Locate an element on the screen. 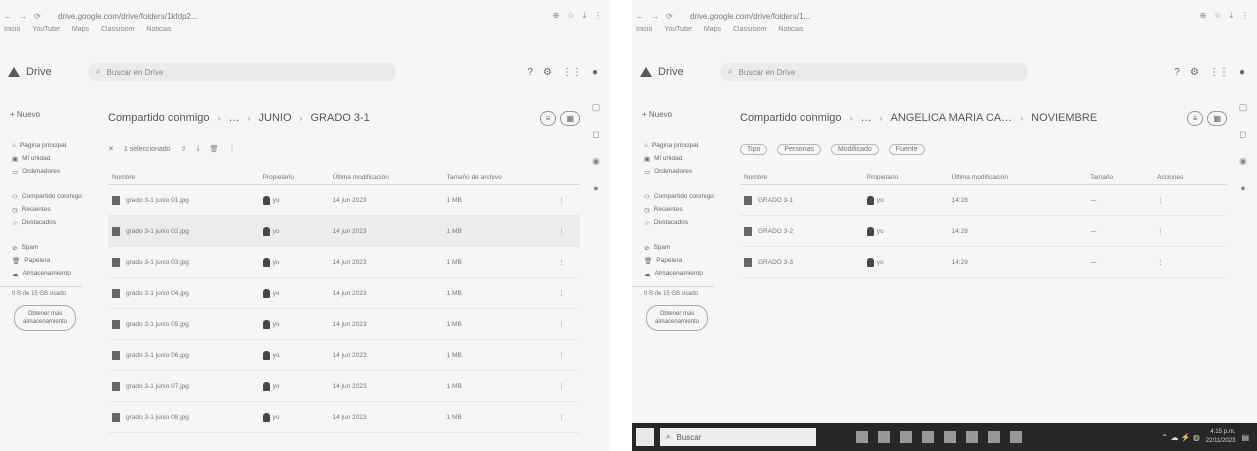 Image resolution: width=1257 pixels, height=451 pixels. notification-icon: ▤ is located at coordinates (1245, 437).